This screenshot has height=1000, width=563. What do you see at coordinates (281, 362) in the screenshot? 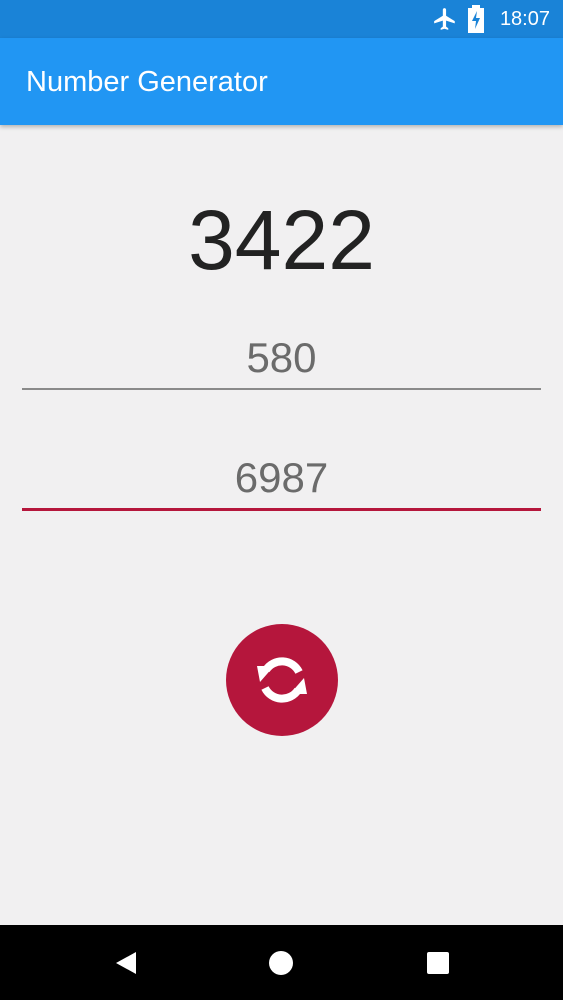
I see `min-value-field: 580` at bounding box center [281, 362].